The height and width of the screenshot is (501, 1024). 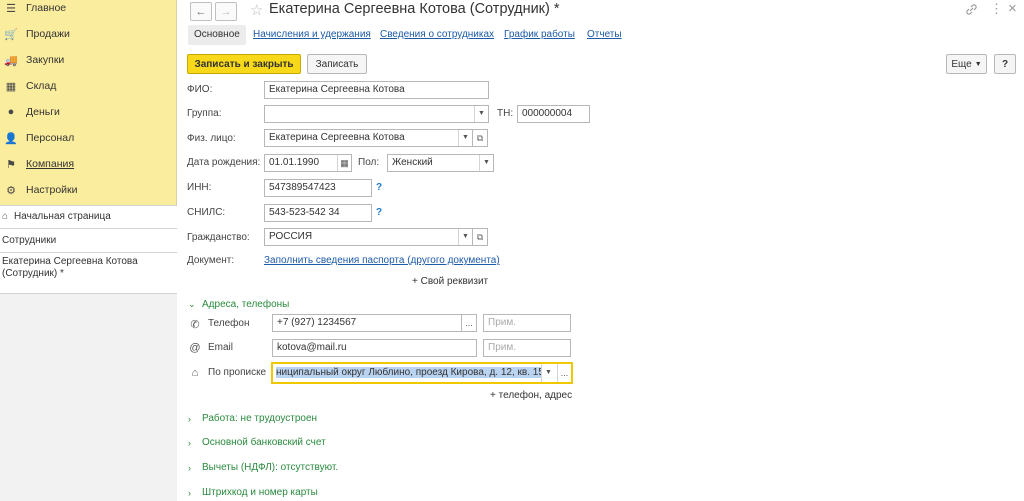 I want to click on tab-accruals: Начисления и удержания, so click(x=312, y=35).